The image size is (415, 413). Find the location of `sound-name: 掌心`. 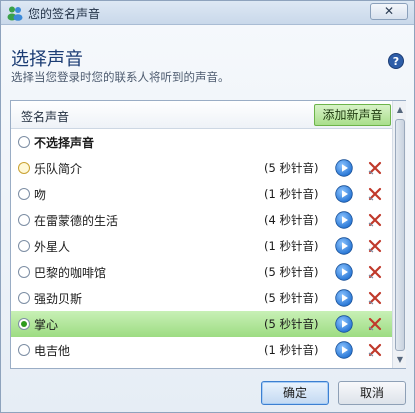

sound-name: 掌心 is located at coordinates (46, 325).